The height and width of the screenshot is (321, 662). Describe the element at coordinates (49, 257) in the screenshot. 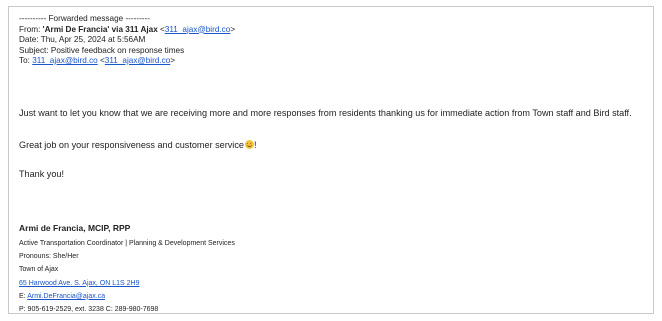

I see `signature-pronouns: Pronouns: She/Her` at that location.